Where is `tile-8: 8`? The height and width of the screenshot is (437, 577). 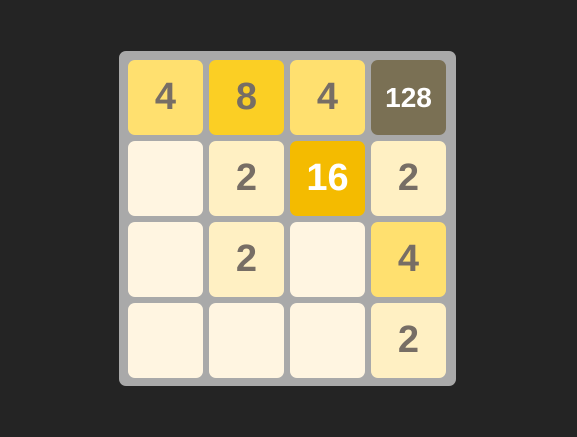
tile-8: 8 is located at coordinates (246, 97).